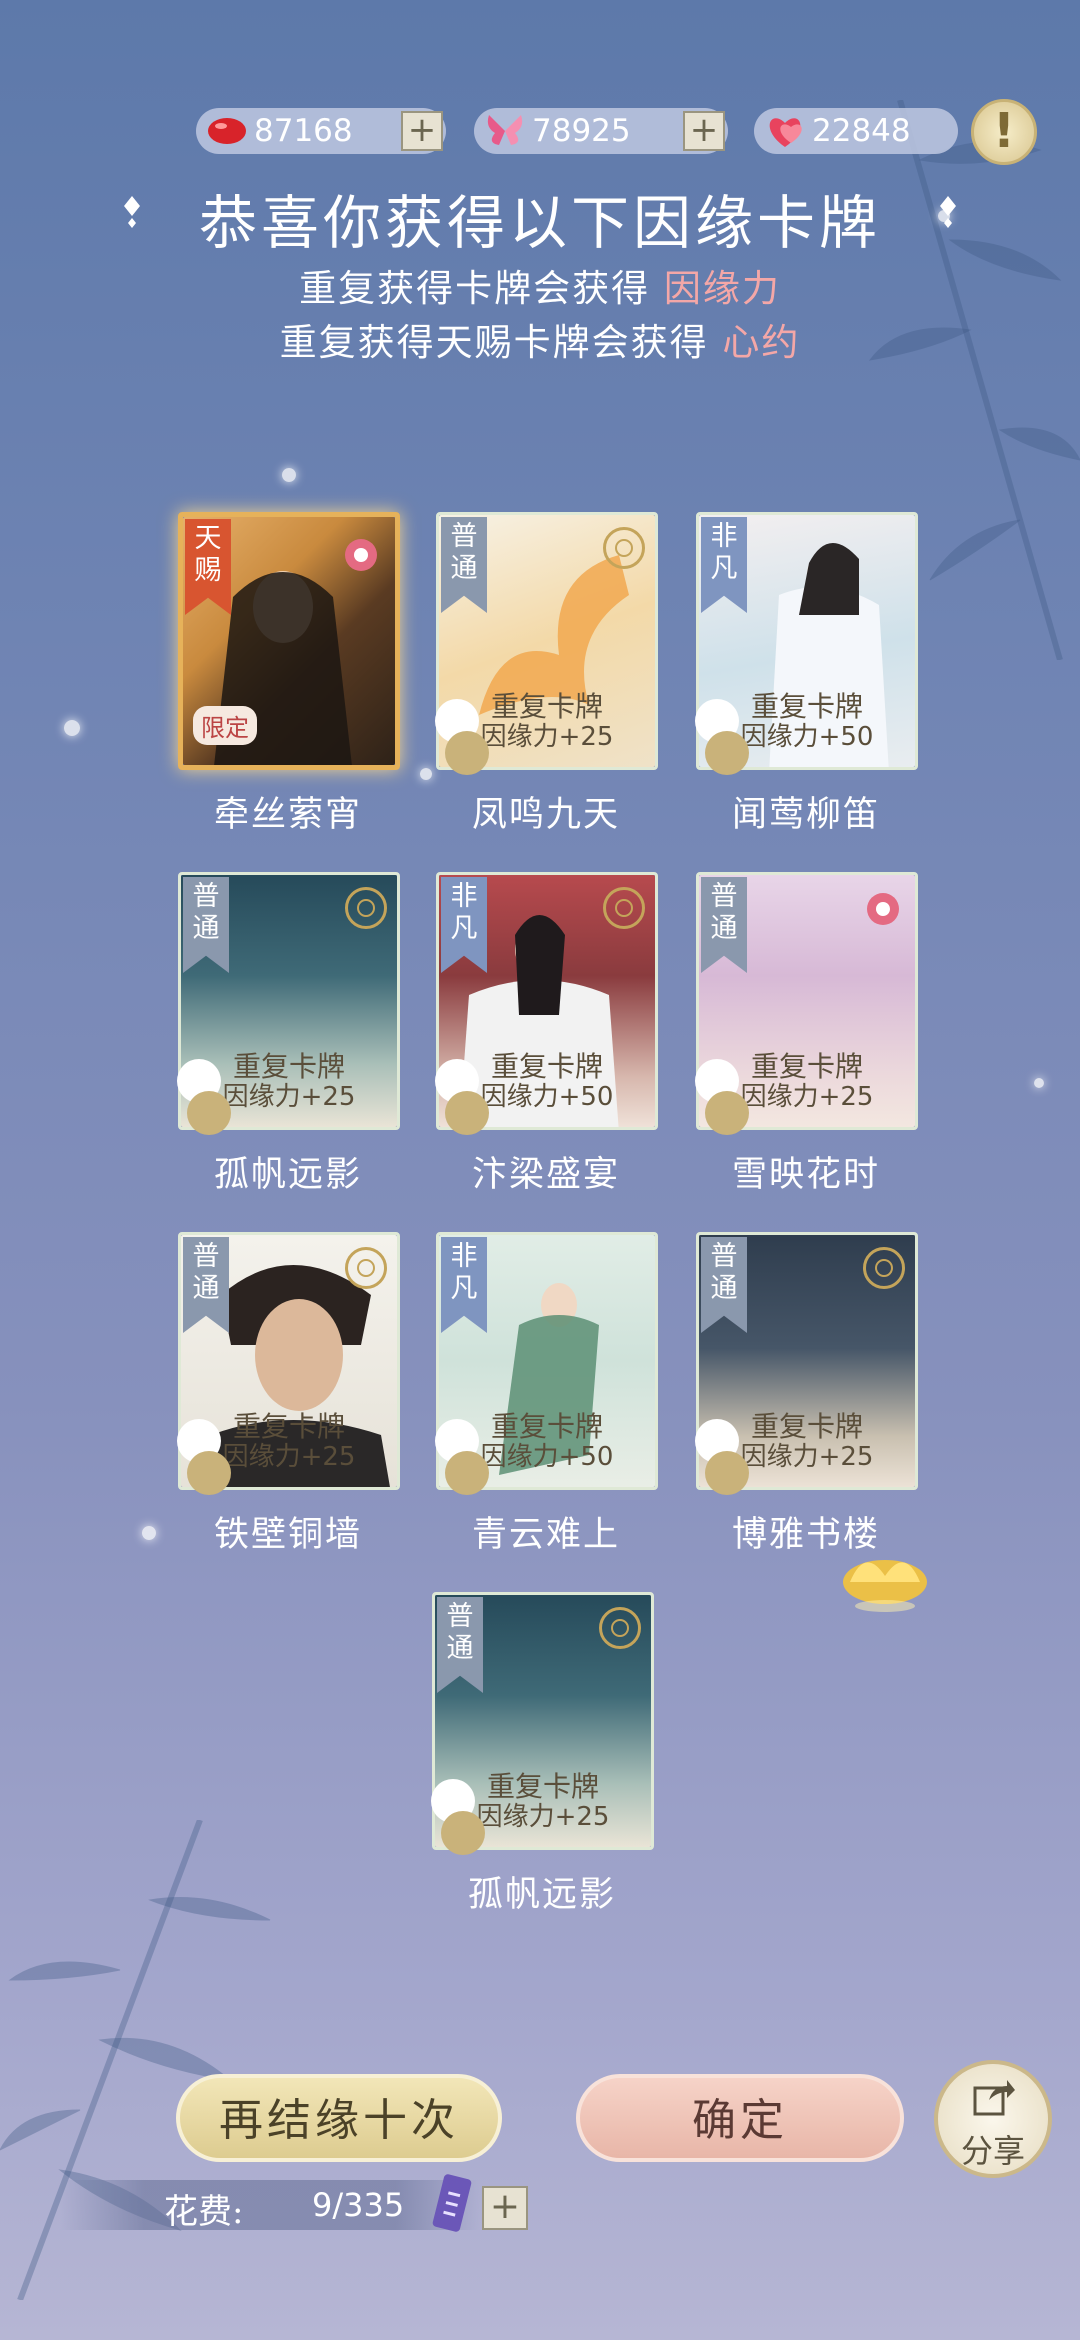 The image size is (1080, 2340). What do you see at coordinates (542, 1723) in the screenshot?
I see `card-10: 普通 重复卡牌 因缘力+25` at bounding box center [542, 1723].